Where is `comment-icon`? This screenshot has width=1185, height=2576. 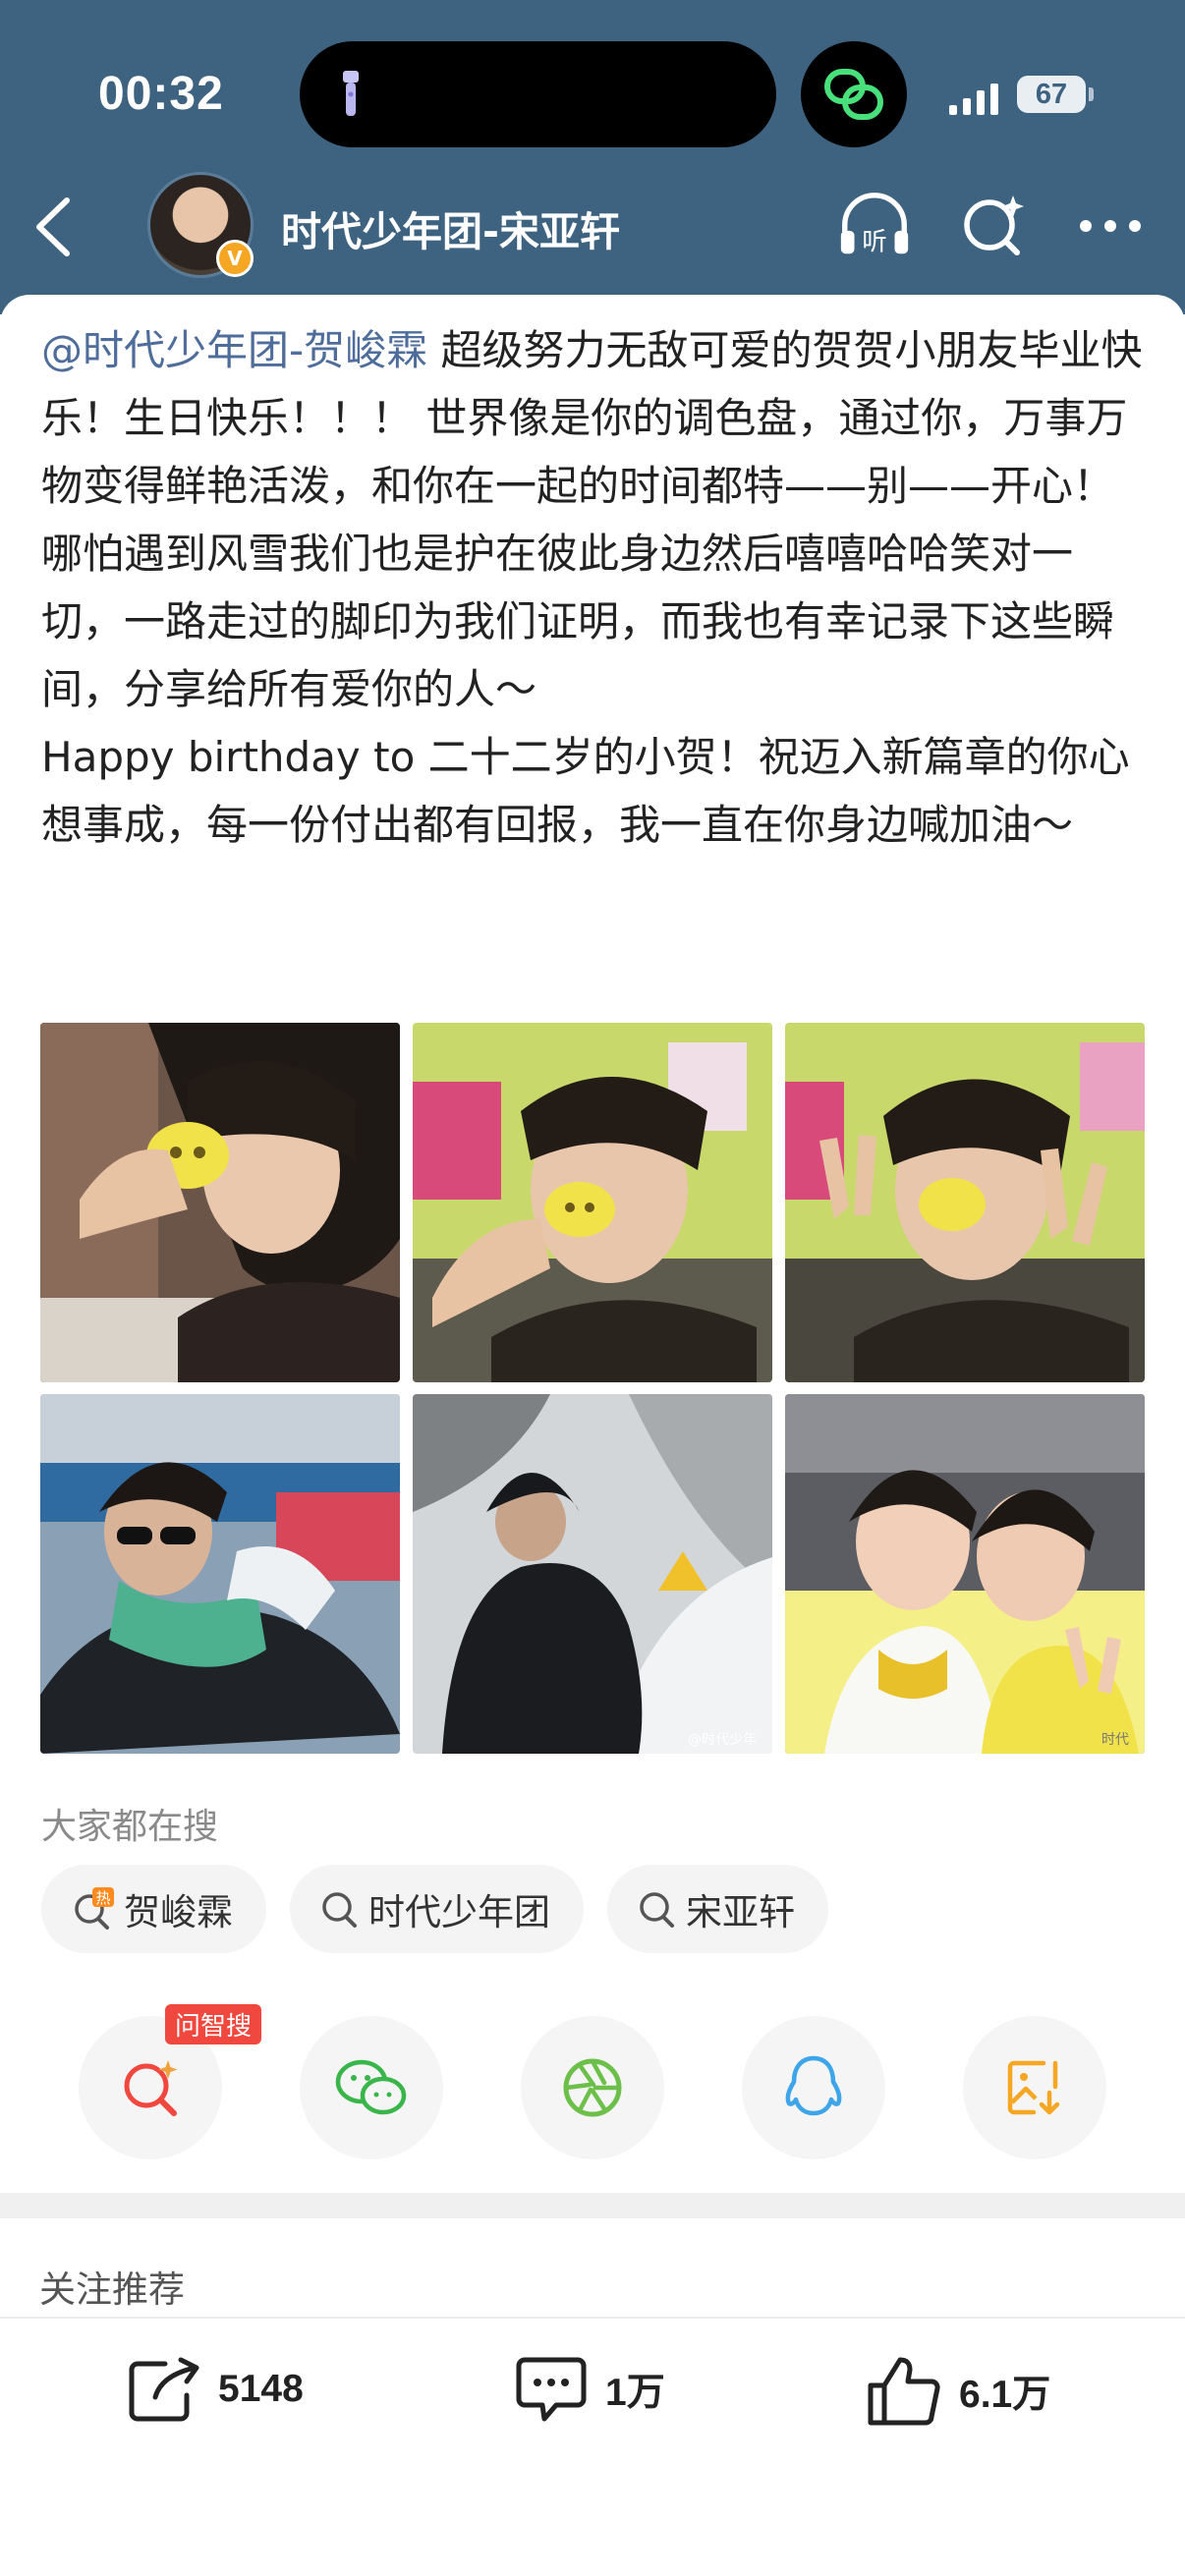
comment-icon is located at coordinates (552, 2389).